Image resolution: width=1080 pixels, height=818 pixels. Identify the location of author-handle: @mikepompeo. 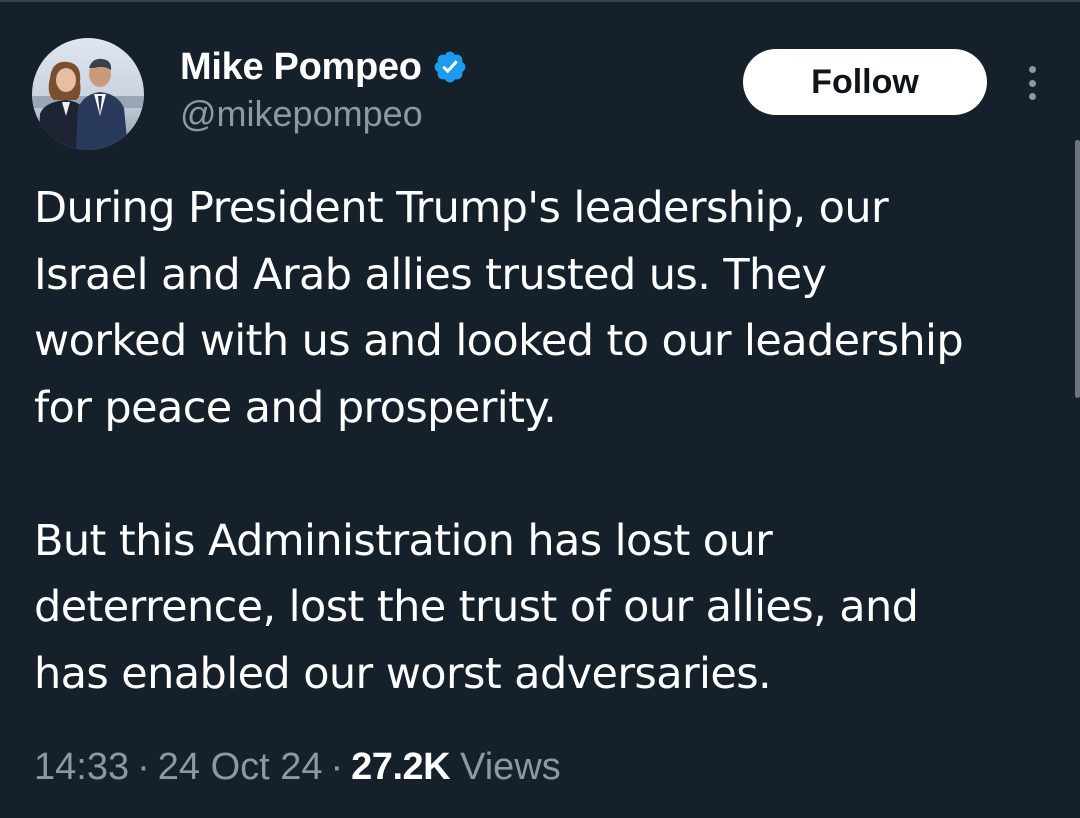
(301, 114).